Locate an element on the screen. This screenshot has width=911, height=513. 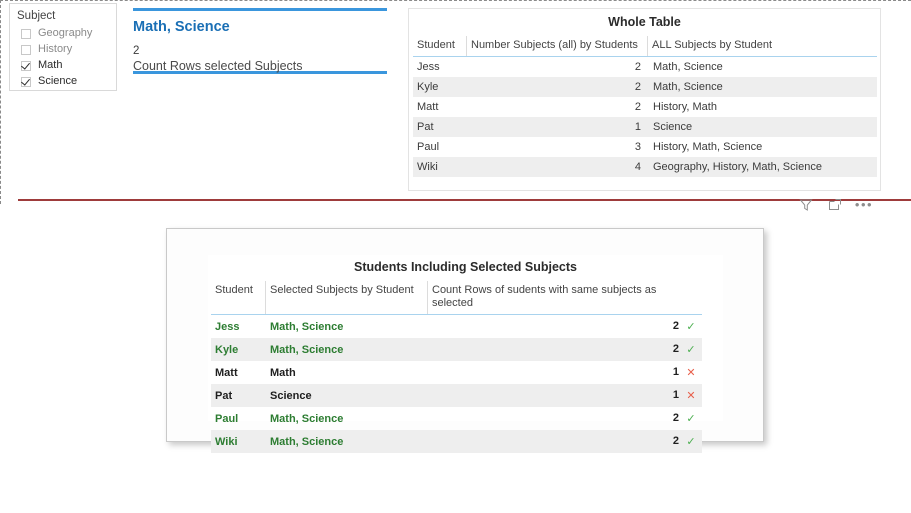
section-divider is located at coordinates (464, 200).